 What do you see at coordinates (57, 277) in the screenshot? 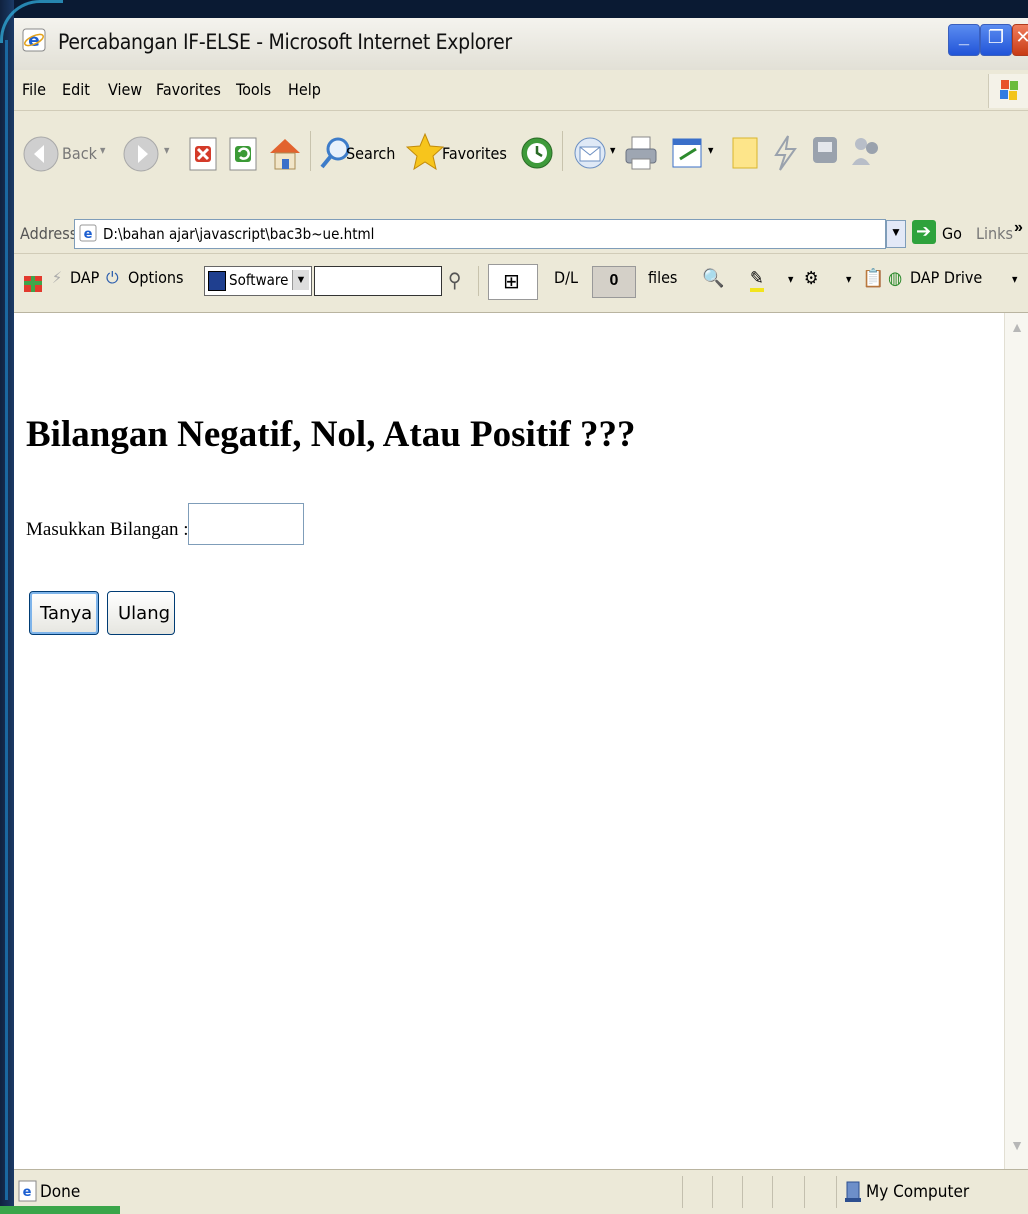
I see `lightning-small-icon: ⚡` at bounding box center [57, 277].